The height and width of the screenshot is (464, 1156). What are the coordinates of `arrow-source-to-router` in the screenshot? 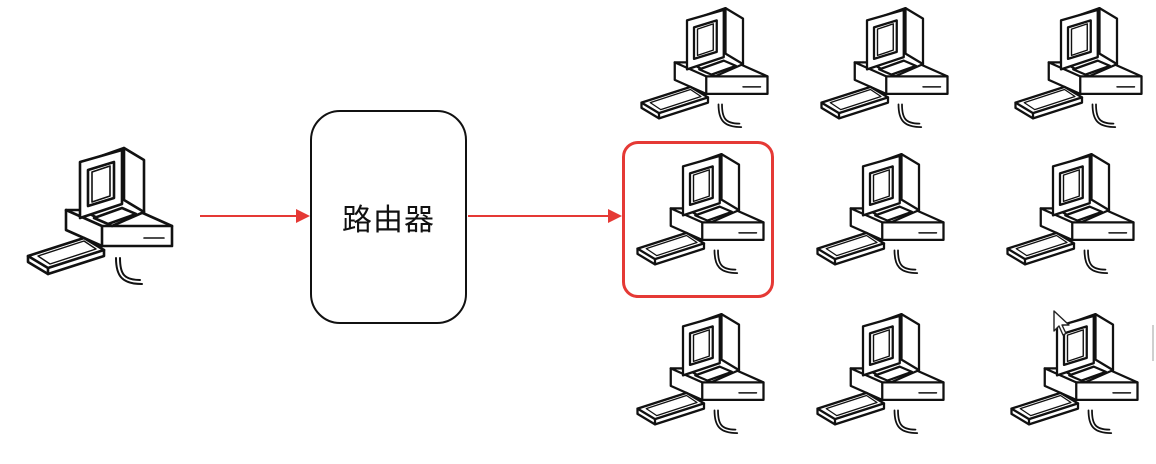 It's located at (255, 216).